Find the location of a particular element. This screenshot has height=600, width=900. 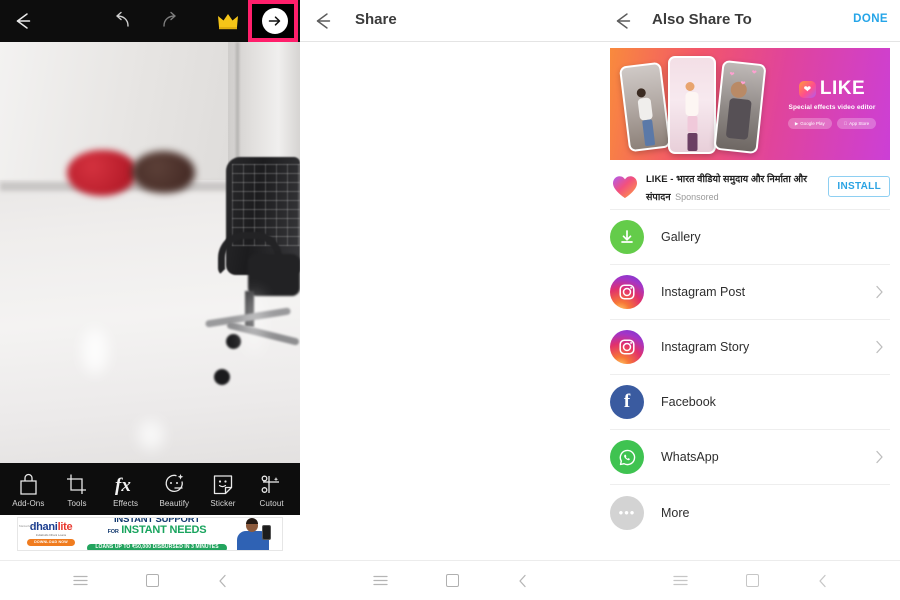

download-gallery-icon is located at coordinates (627, 237).